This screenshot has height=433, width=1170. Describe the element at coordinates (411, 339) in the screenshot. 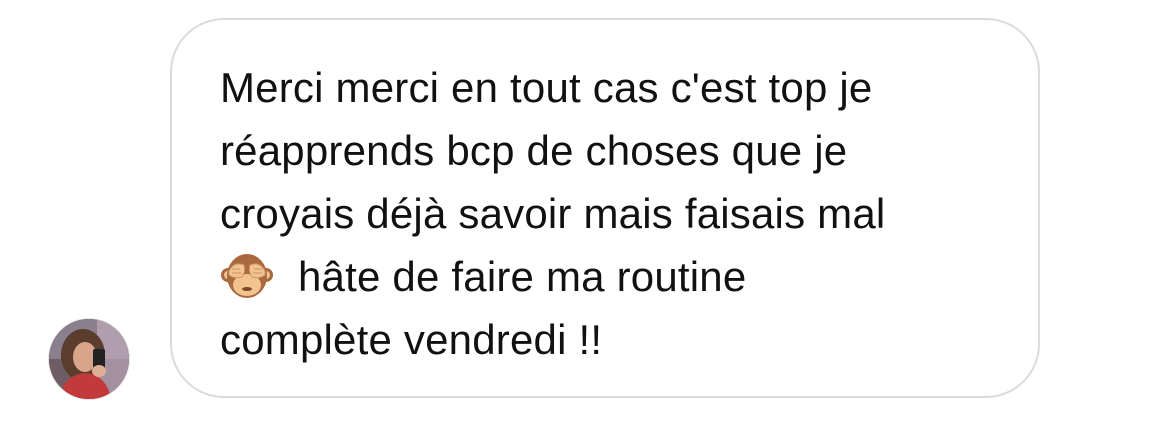

I see `message-line: complète vendredi !!` at that location.